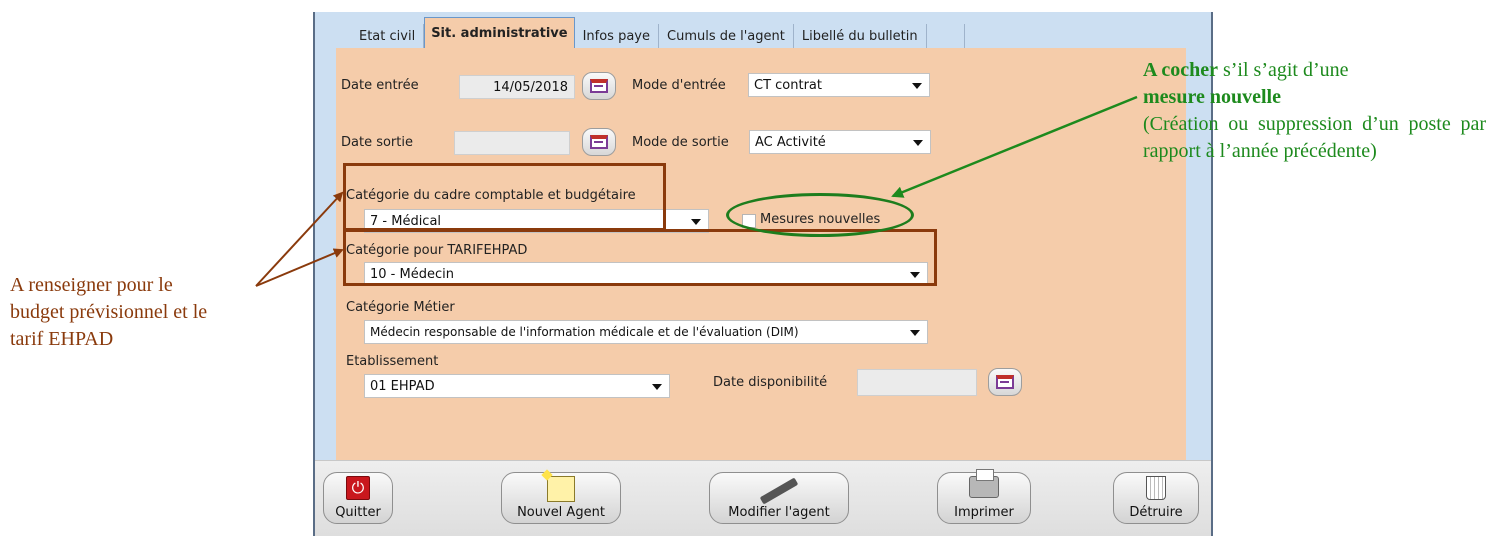 The height and width of the screenshot is (536, 1493). I want to click on date-sortie-calendar-button, so click(599, 142).